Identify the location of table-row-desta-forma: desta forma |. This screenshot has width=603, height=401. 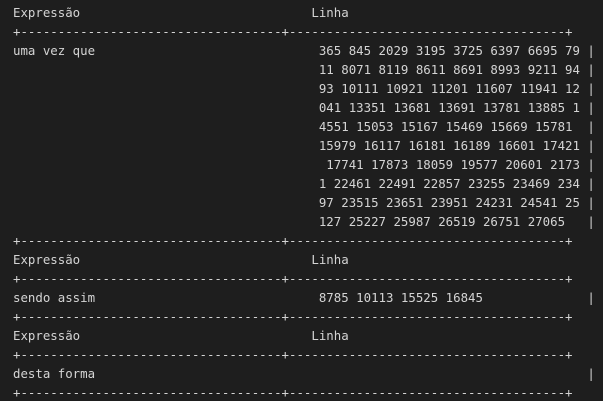
(304, 373).